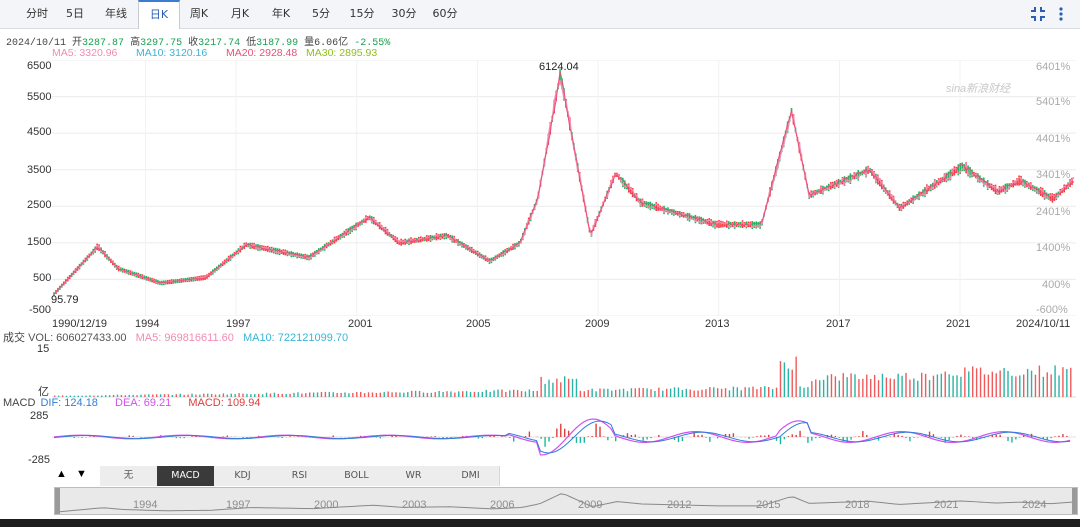 Image resolution: width=1080 pixels, height=527 pixels. Describe the element at coordinates (1038, 14) in the screenshot. I see `collapse-icon` at that location.